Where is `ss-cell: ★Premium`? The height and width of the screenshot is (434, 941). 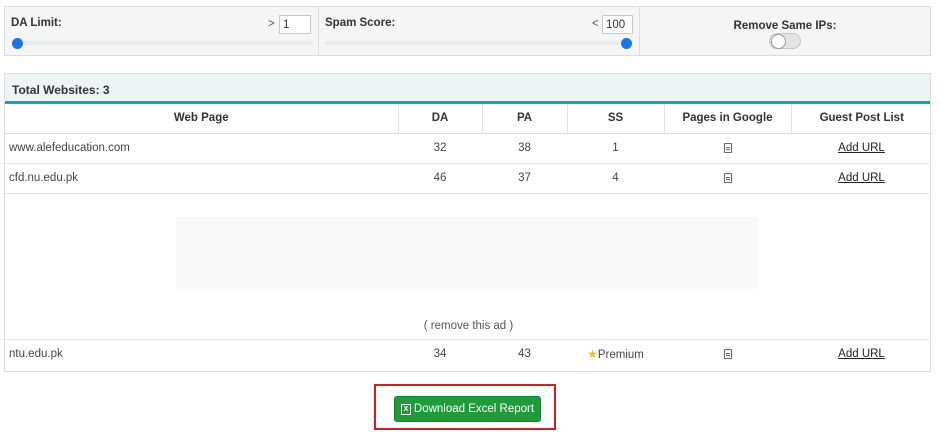 ss-cell: ★Premium is located at coordinates (615, 354).